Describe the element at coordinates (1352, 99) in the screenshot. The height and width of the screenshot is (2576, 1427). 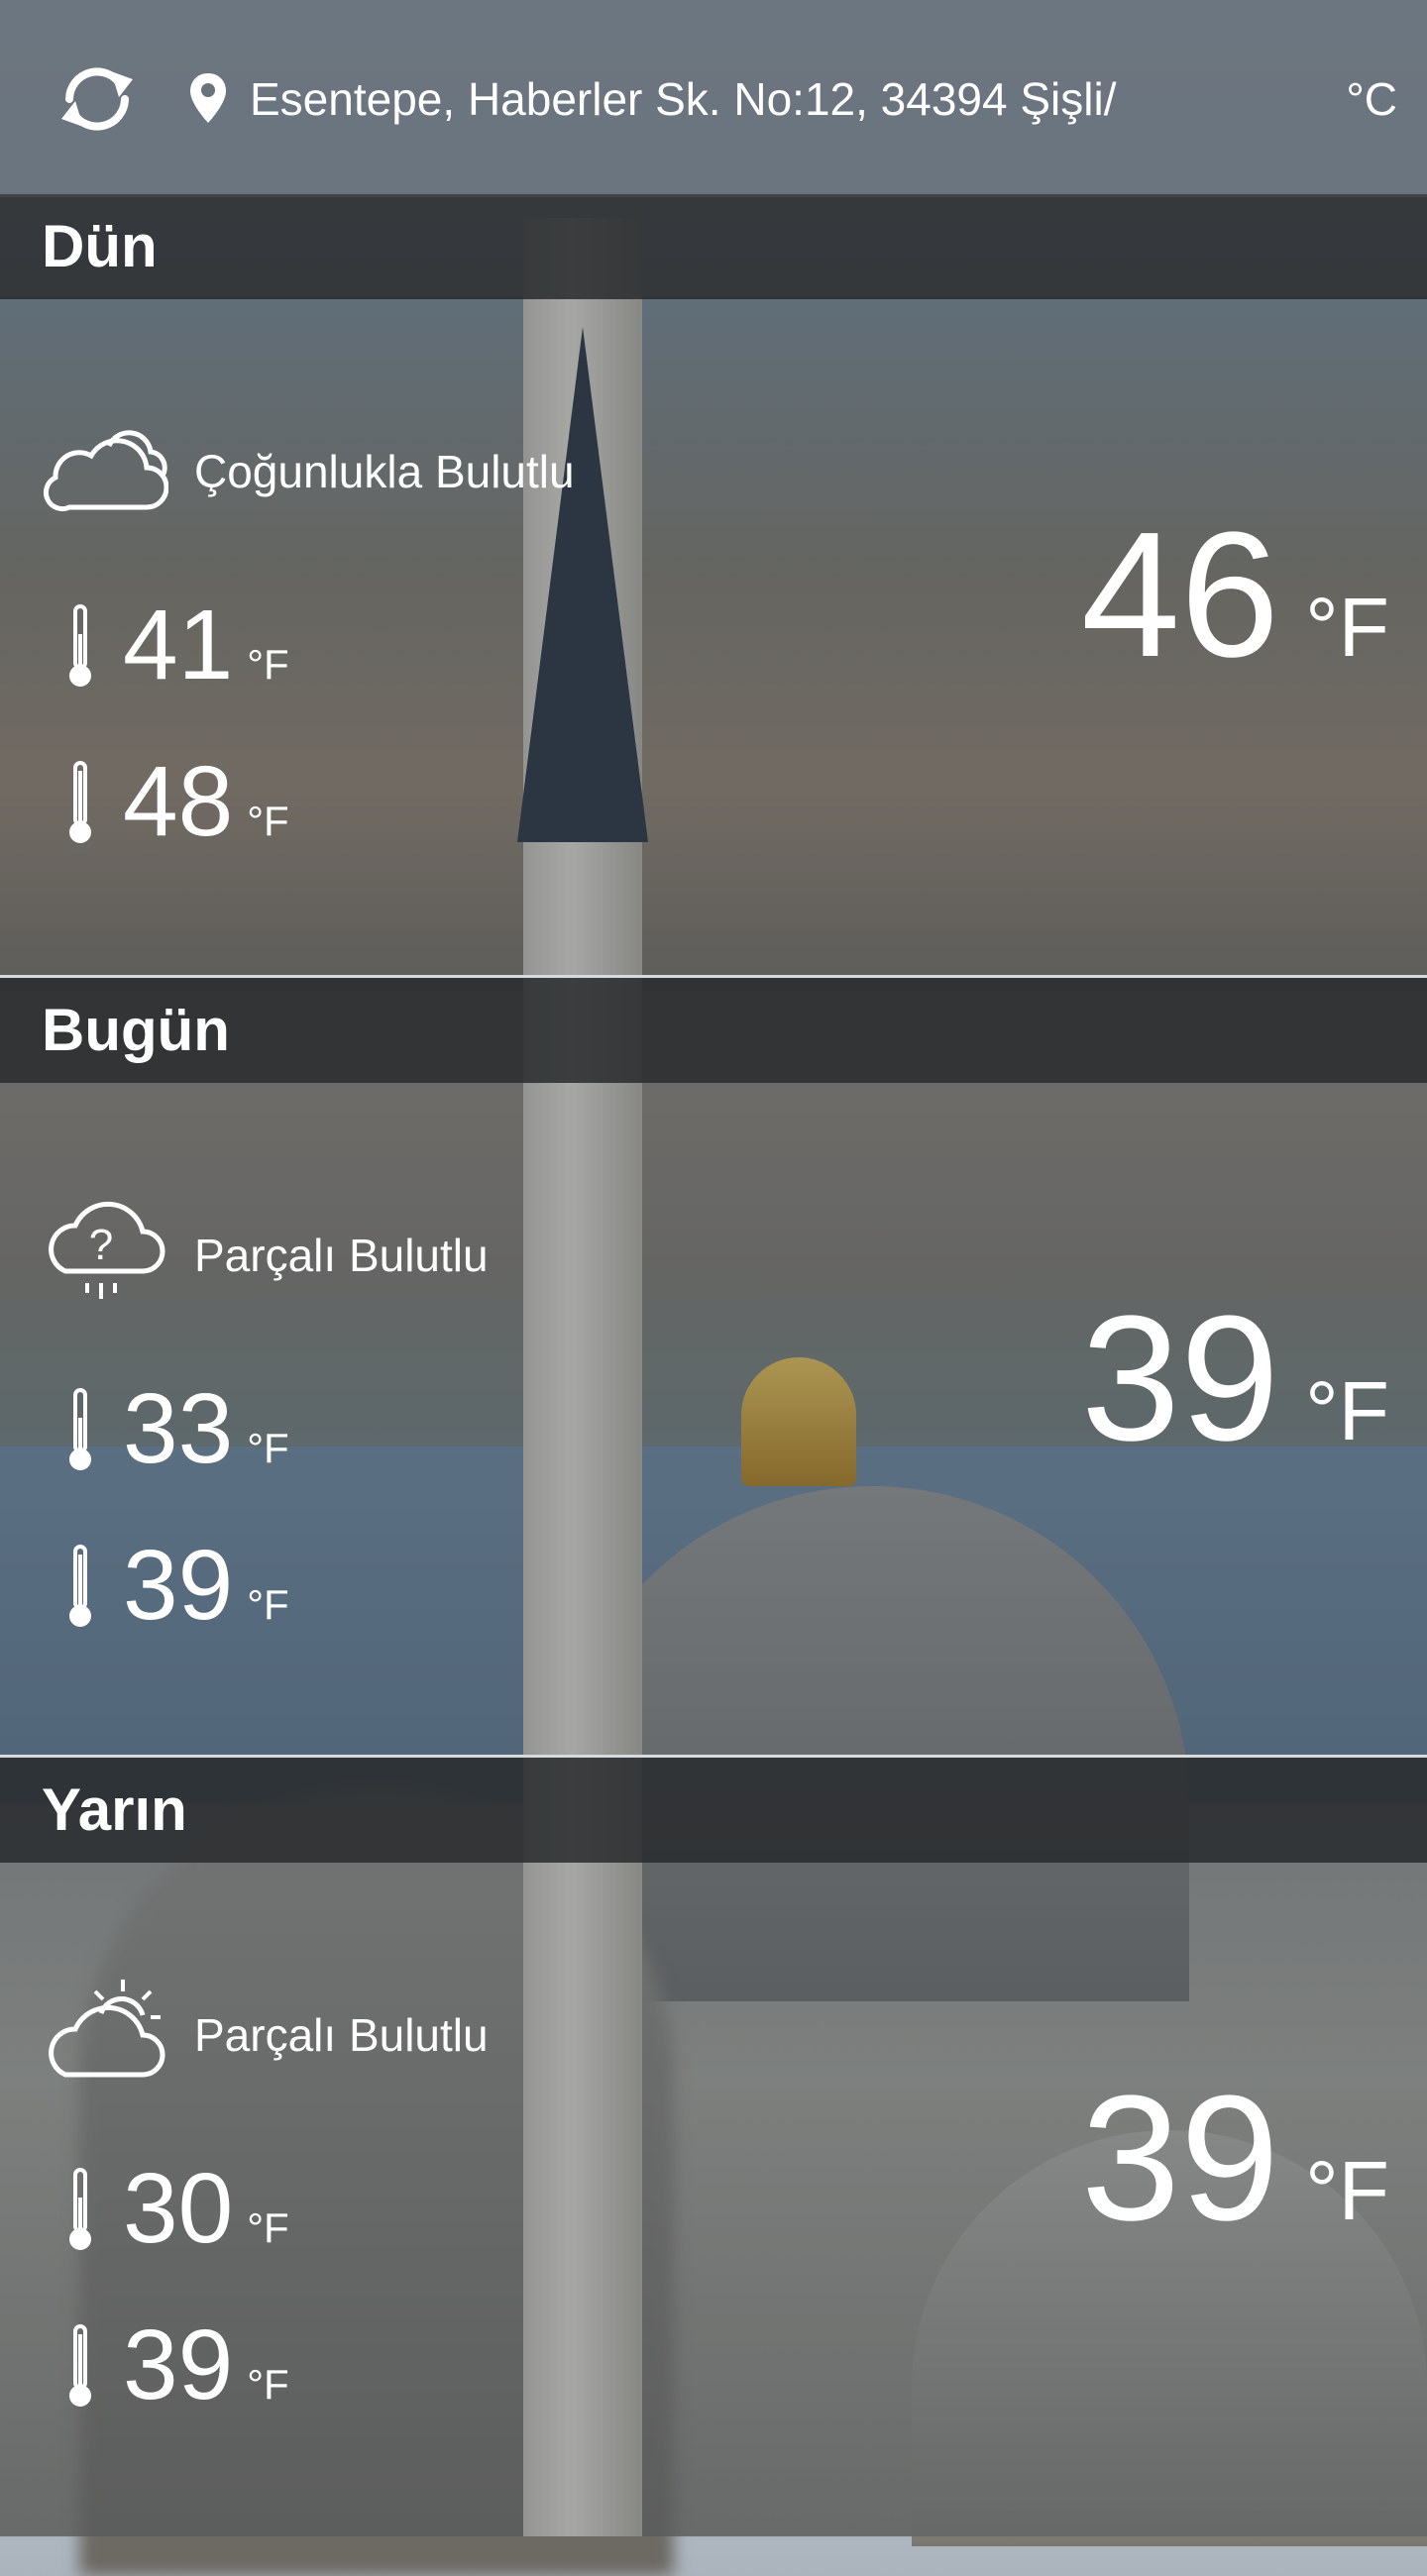
I see `unit-toggle-button: °C` at that location.